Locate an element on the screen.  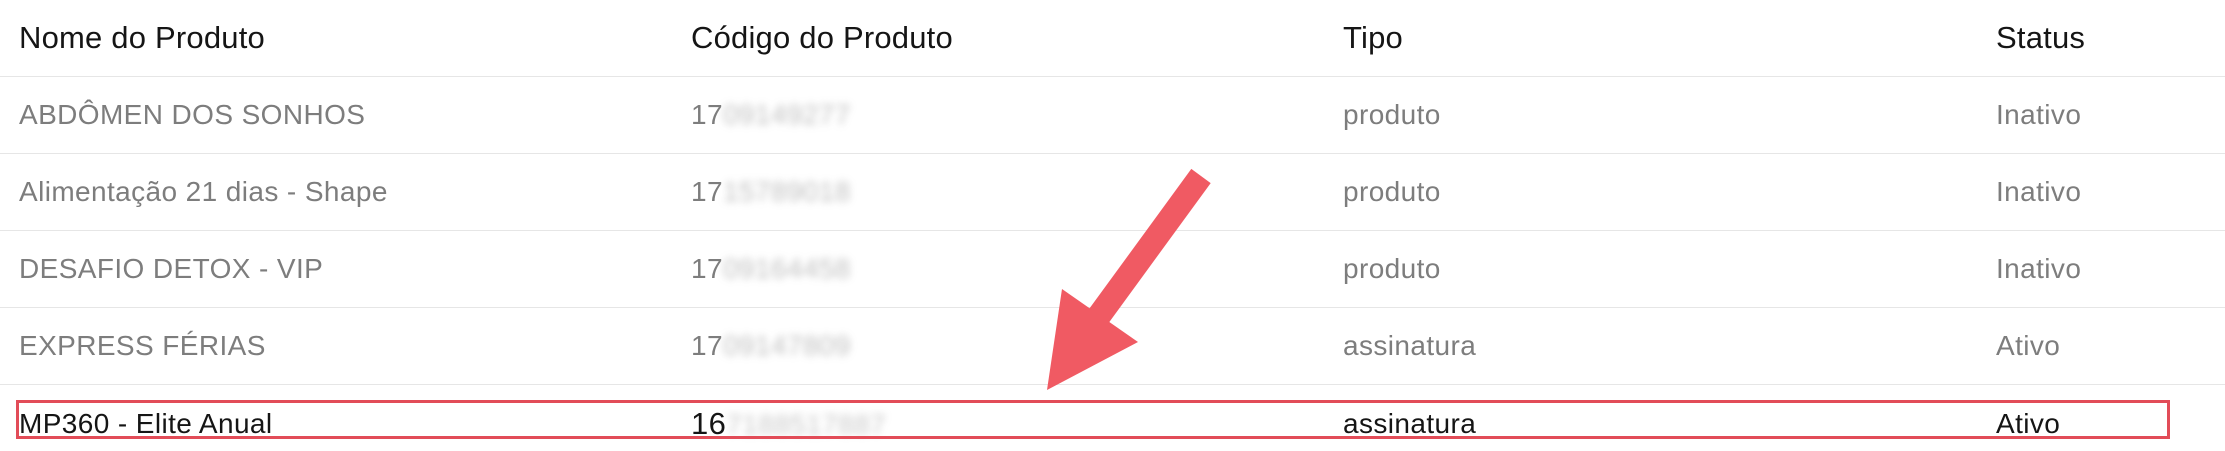
product-code-redacted: 09164458 is located at coordinates (786, 268).